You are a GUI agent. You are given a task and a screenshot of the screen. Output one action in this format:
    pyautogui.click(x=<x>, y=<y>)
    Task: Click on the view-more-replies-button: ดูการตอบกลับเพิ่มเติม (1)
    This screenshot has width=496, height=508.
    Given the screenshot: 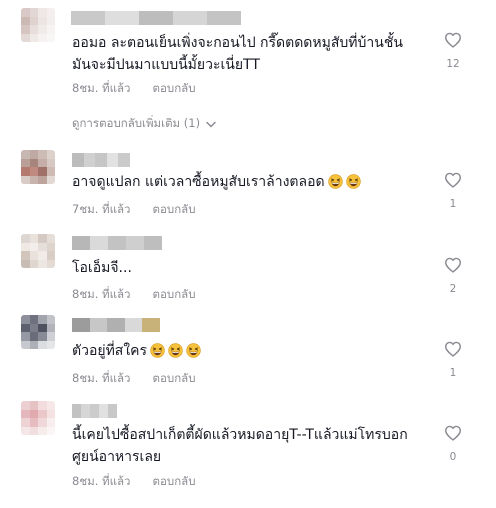 What is the action you would take?
    pyautogui.click(x=144, y=124)
    